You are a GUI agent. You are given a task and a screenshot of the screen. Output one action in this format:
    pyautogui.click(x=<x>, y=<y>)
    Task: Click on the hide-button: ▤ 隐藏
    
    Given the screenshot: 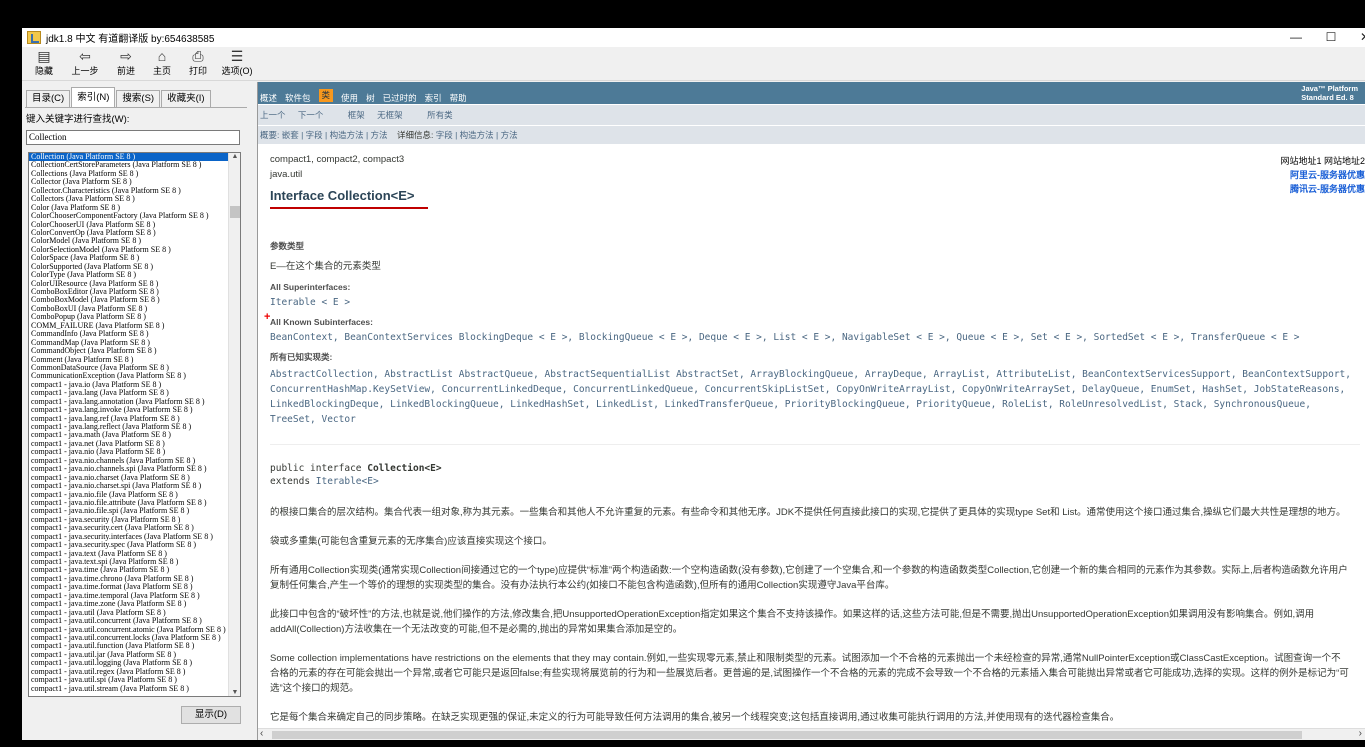 What is the action you would take?
    pyautogui.click(x=44, y=63)
    